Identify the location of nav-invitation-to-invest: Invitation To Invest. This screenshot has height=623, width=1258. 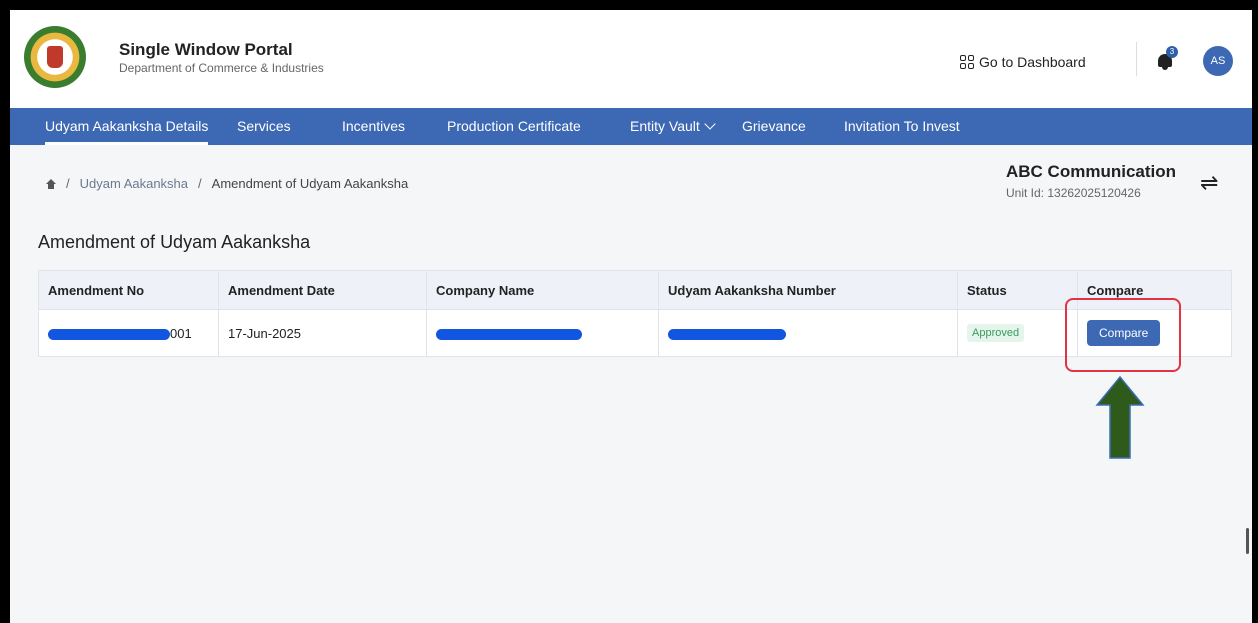
(902, 126).